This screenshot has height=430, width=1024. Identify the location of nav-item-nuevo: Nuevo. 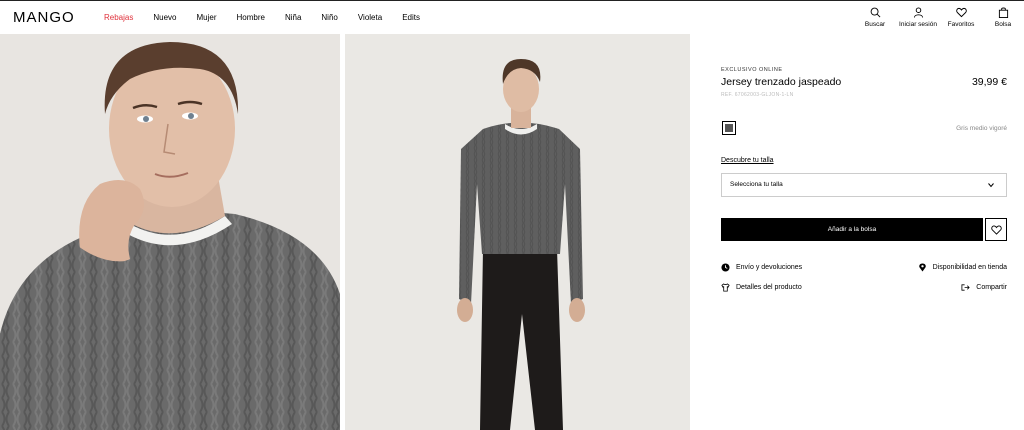
(164, 17).